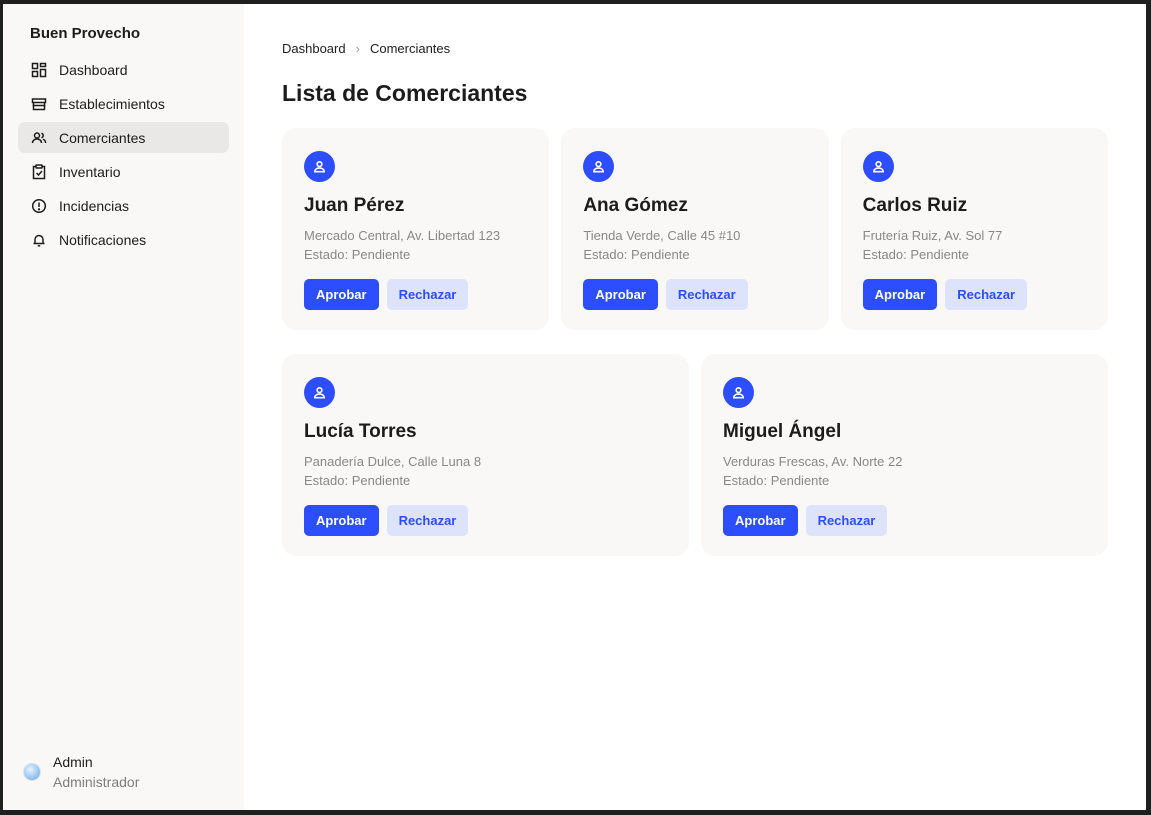 The width and height of the screenshot is (1151, 815). What do you see at coordinates (38, 69) in the screenshot?
I see `dashboard-icon` at bounding box center [38, 69].